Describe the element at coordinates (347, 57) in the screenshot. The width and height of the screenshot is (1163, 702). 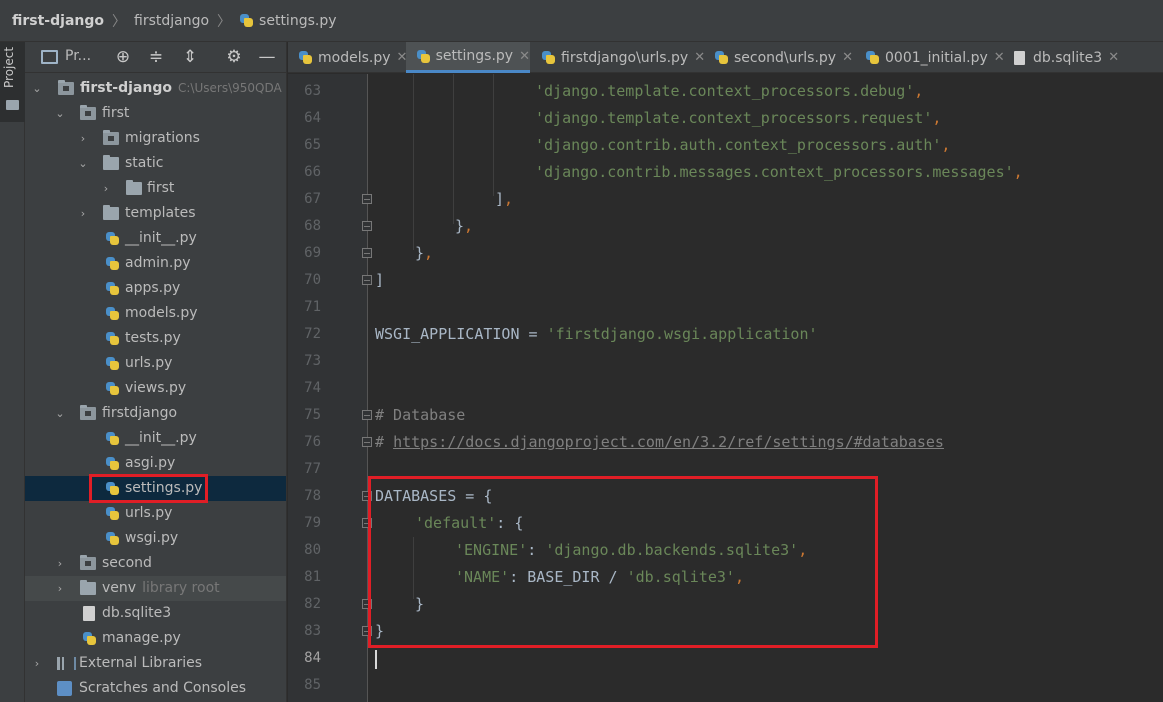
I see `tab-models-py: models.py ✕` at that location.